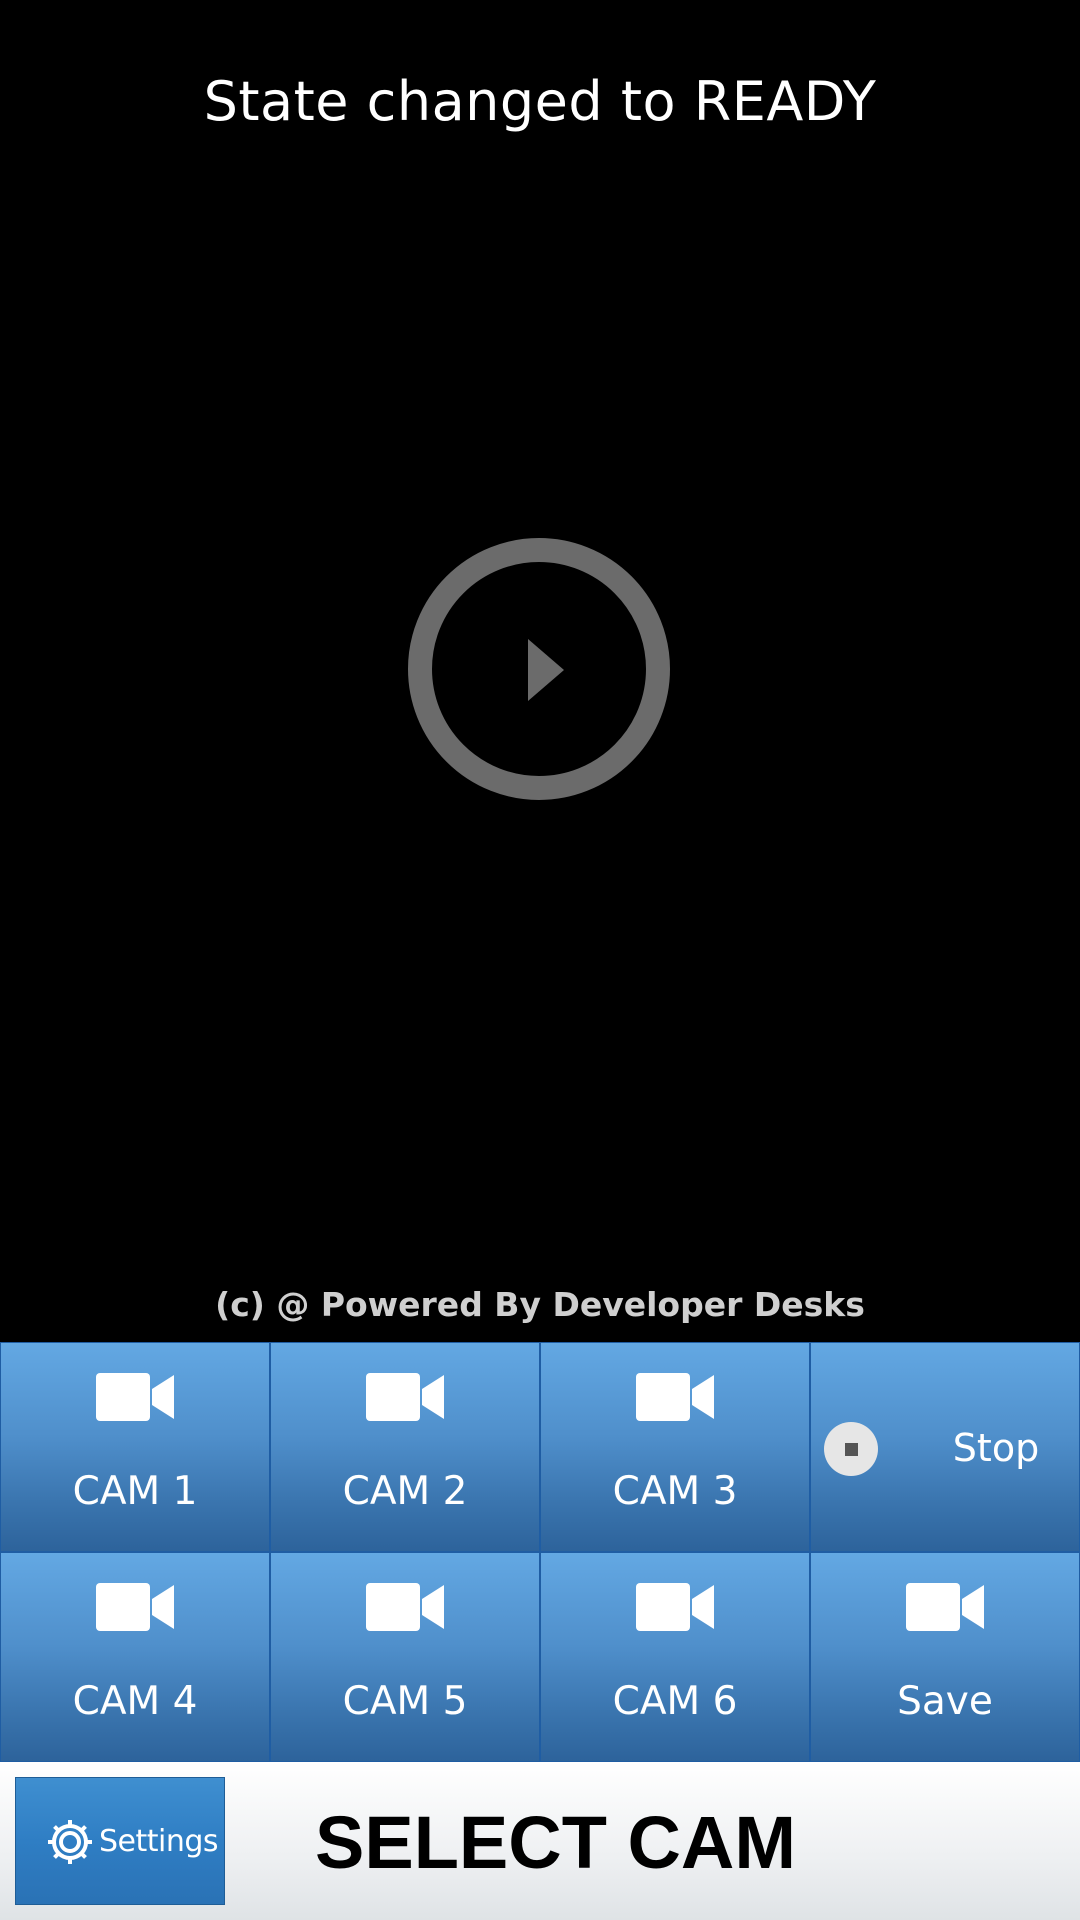  Describe the element at coordinates (405, 1657) in the screenshot. I see `cam-5-button: CAM 5` at that location.